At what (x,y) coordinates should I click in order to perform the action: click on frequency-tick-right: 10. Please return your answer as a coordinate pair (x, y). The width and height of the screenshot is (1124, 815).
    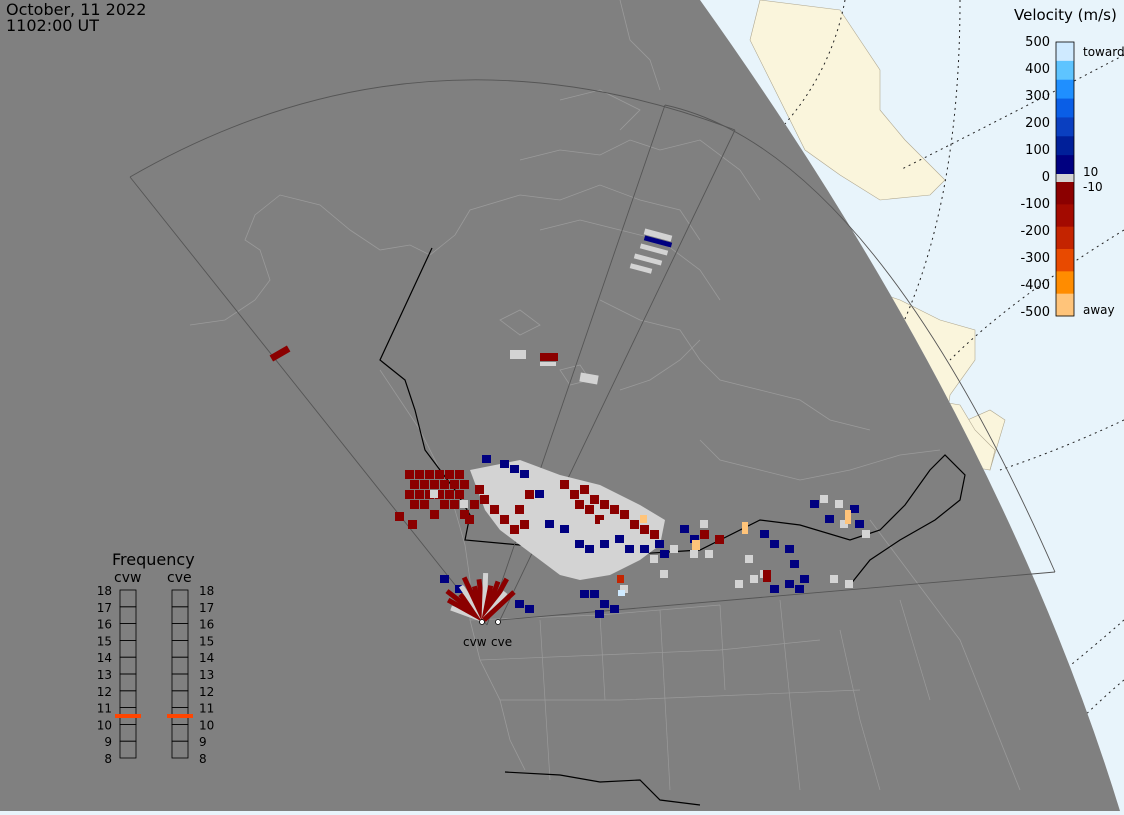
    Looking at the image, I should click on (206, 725).